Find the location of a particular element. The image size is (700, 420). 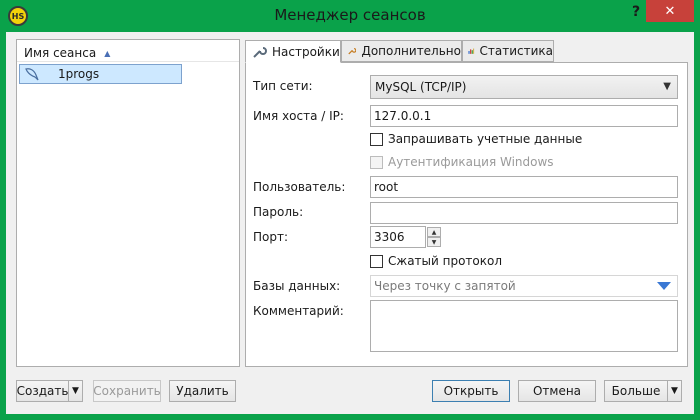

user-label: Пользователь: is located at coordinates (299, 187).